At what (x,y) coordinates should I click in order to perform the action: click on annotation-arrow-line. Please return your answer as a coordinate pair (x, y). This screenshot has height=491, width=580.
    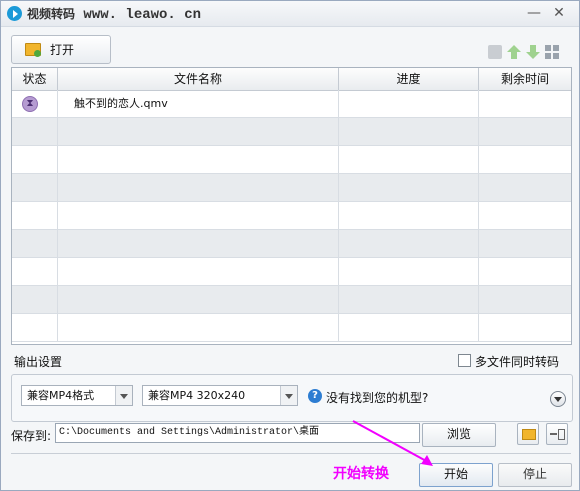
    Looking at the image, I should click on (390, 441).